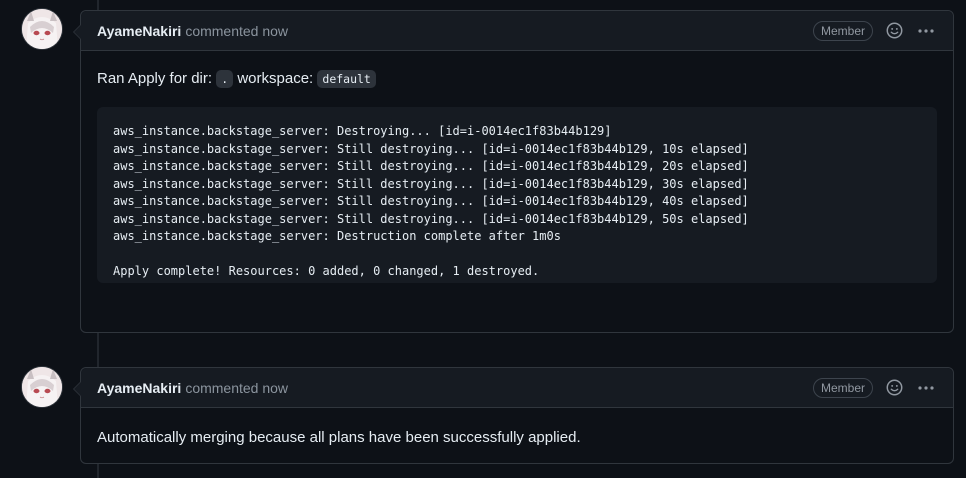 The image size is (966, 478). I want to click on apply-prefix: Ran Apply for dir:, so click(155, 78).